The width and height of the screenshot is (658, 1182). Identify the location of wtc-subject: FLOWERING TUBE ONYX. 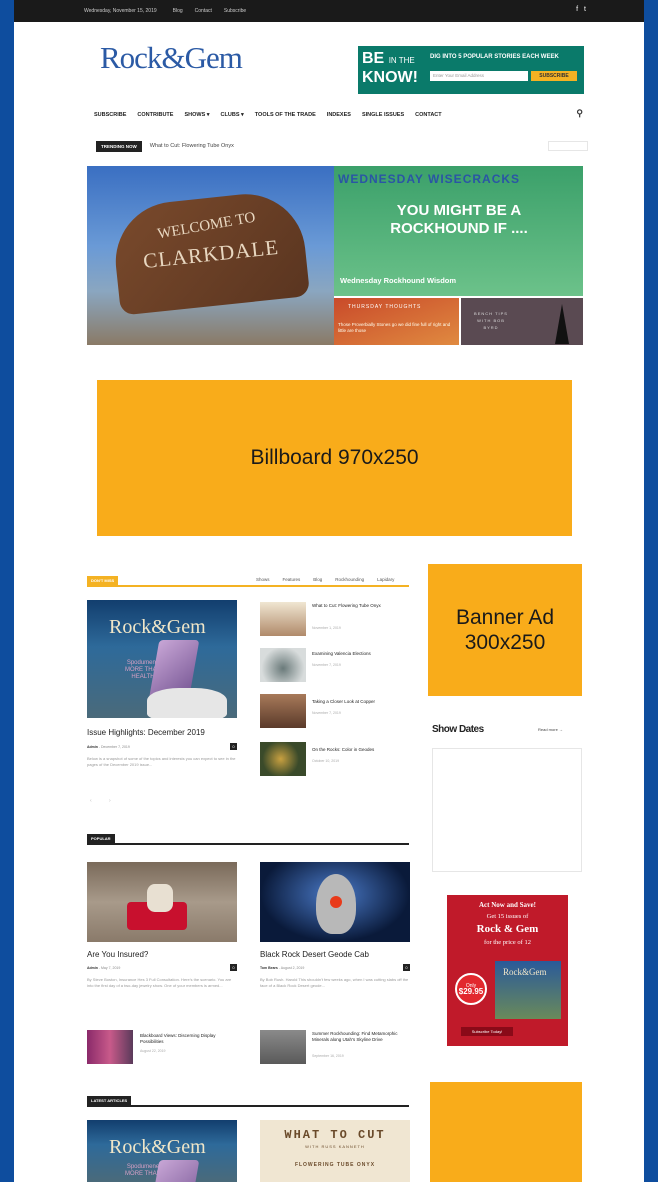
(335, 1165).